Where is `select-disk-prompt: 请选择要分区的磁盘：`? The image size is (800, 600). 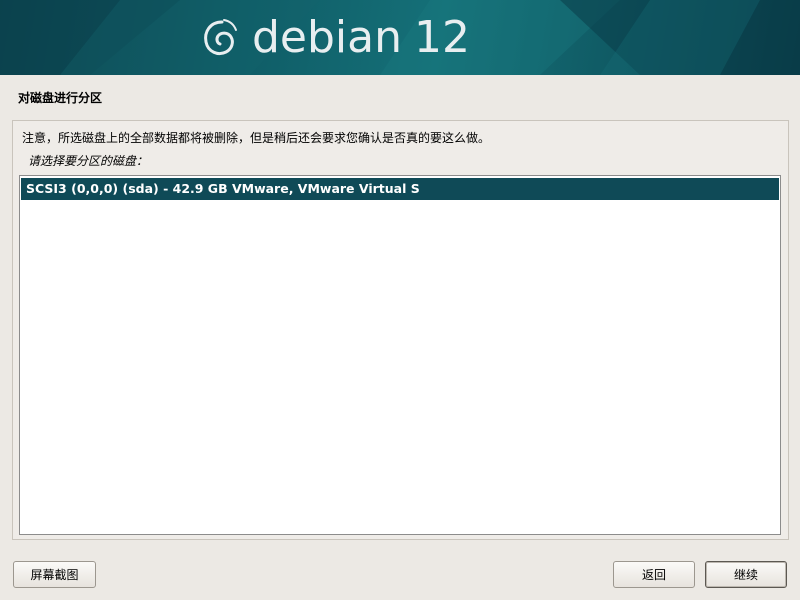 select-disk-prompt: 请选择要分区的磁盘： is located at coordinates (88, 161).